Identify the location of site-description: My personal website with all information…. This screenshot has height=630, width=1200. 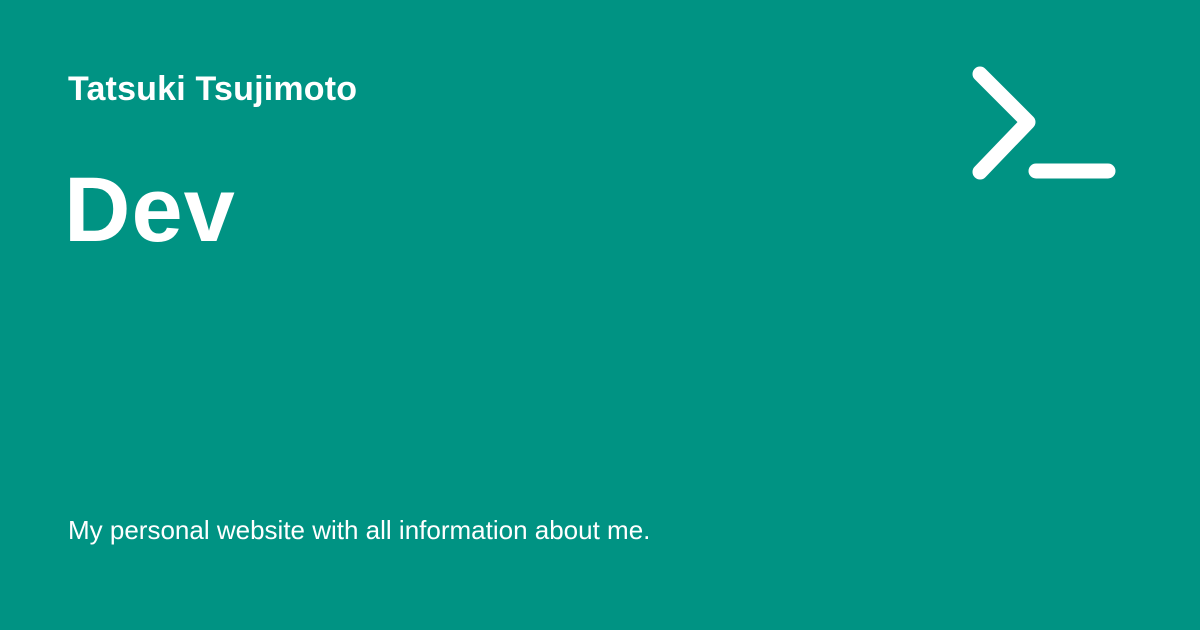
(359, 530).